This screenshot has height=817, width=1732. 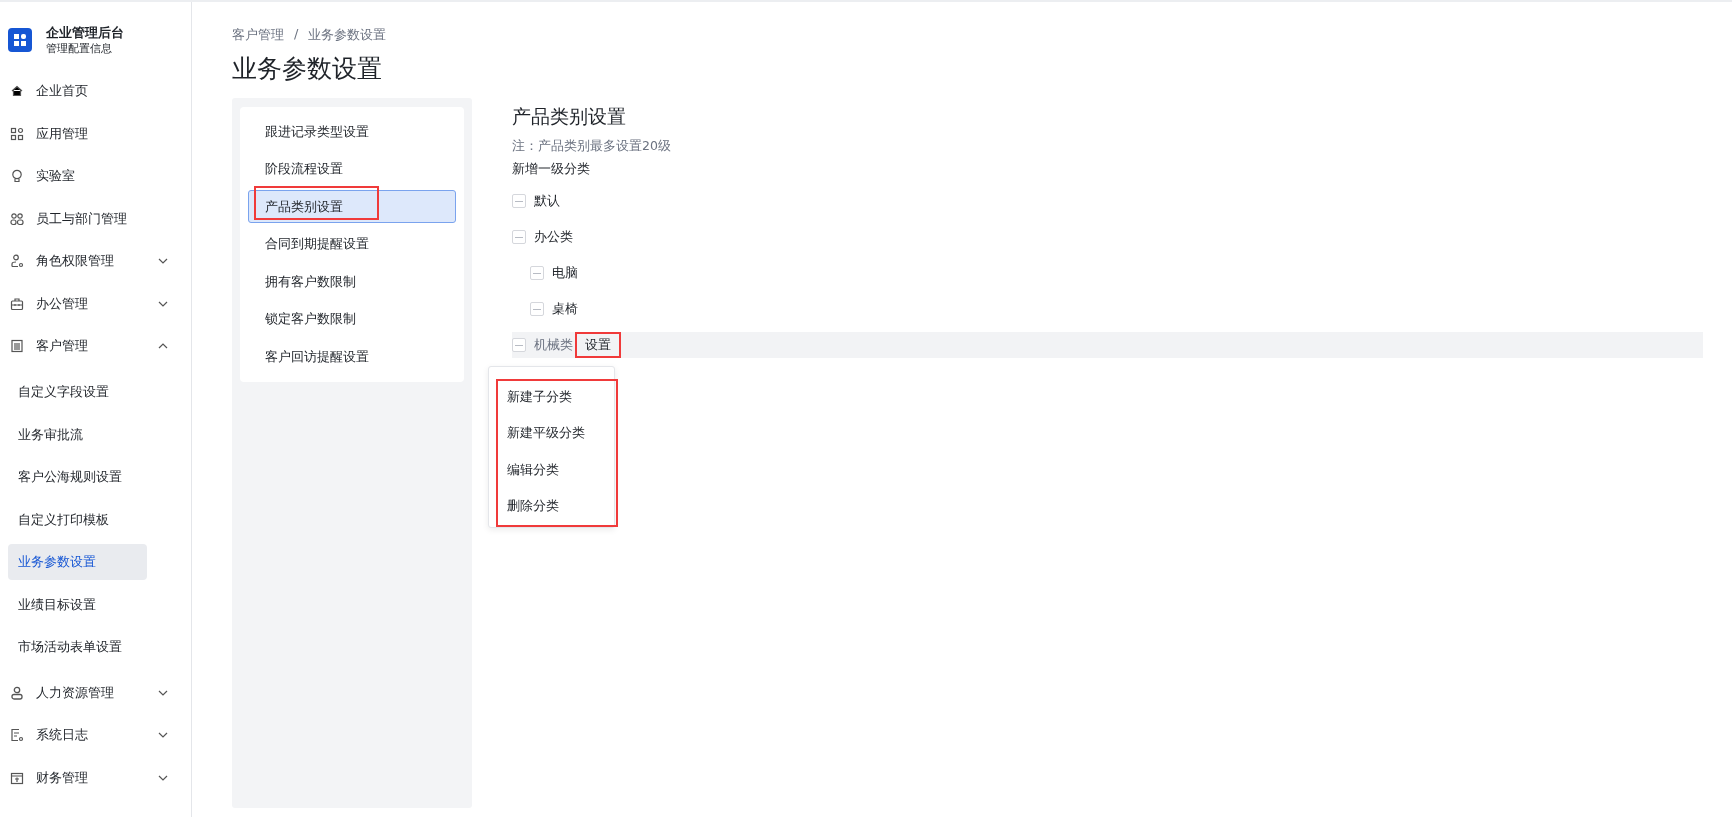 I want to click on sidebar-subitem: 业绩目标设置, so click(x=77, y=604).